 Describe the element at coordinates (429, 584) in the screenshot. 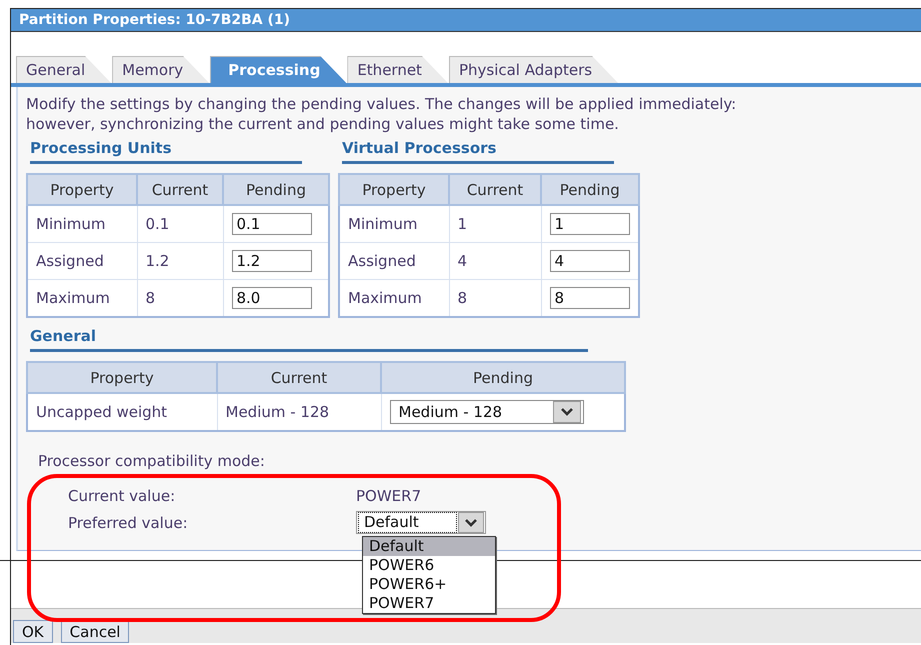

I see `dropdown-option: POWER6+` at that location.